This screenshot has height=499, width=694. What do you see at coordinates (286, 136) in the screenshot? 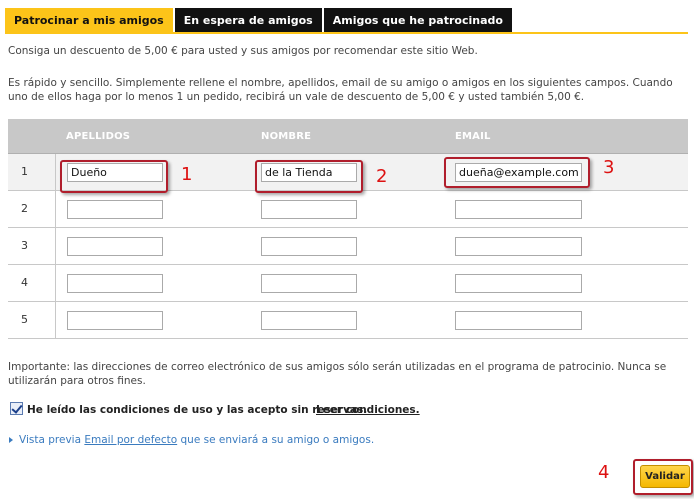
I see `header-nombre: NOMBRE` at bounding box center [286, 136].